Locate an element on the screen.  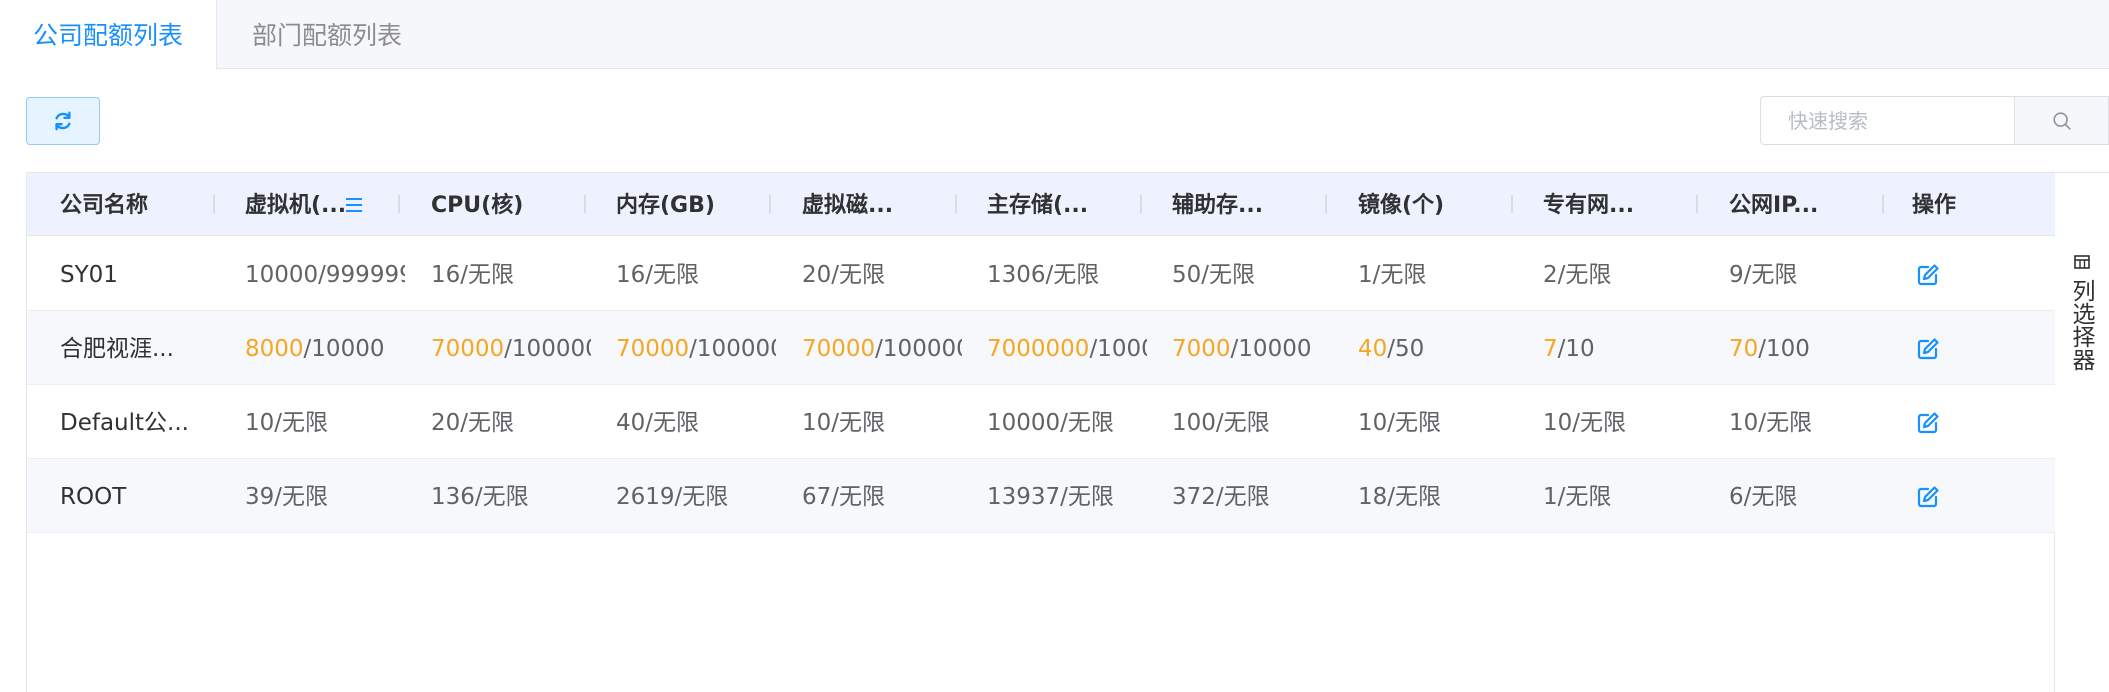
quota-limit: /50 is located at coordinates (1406, 349).